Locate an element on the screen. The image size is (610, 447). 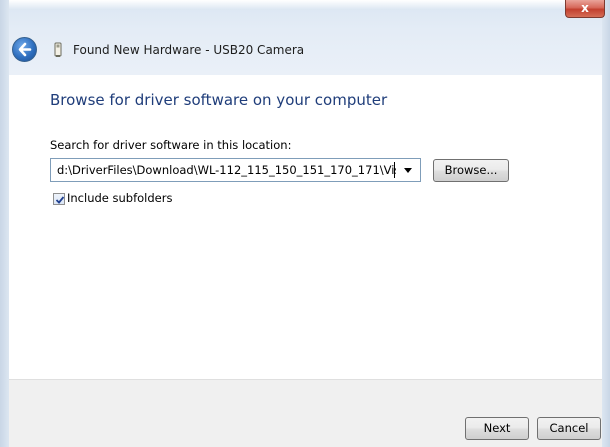
checkmark-icon is located at coordinates (60, 200).